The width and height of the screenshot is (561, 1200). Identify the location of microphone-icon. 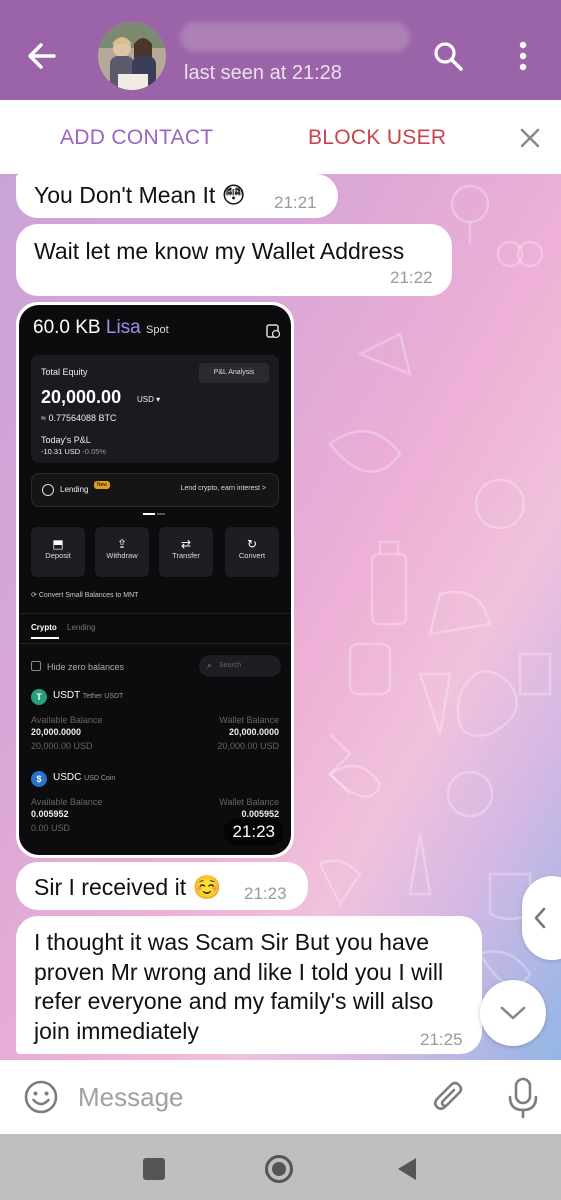
(523, 1098).